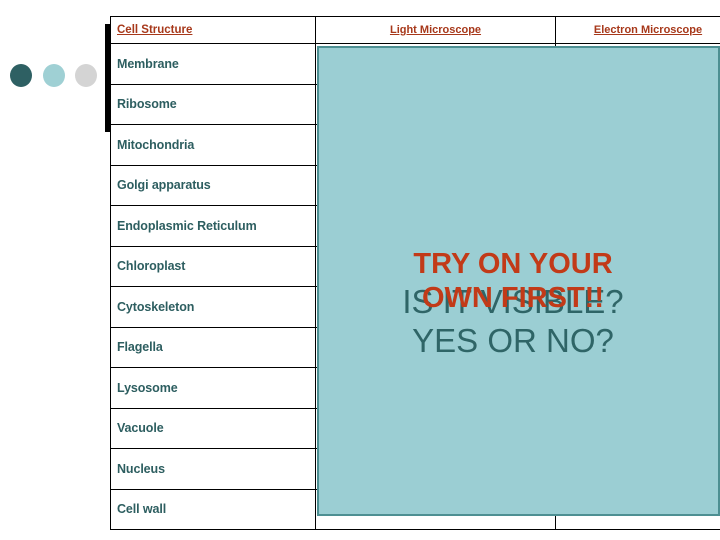  I want to click on dot-light-teal-icon, so click(54, 75).